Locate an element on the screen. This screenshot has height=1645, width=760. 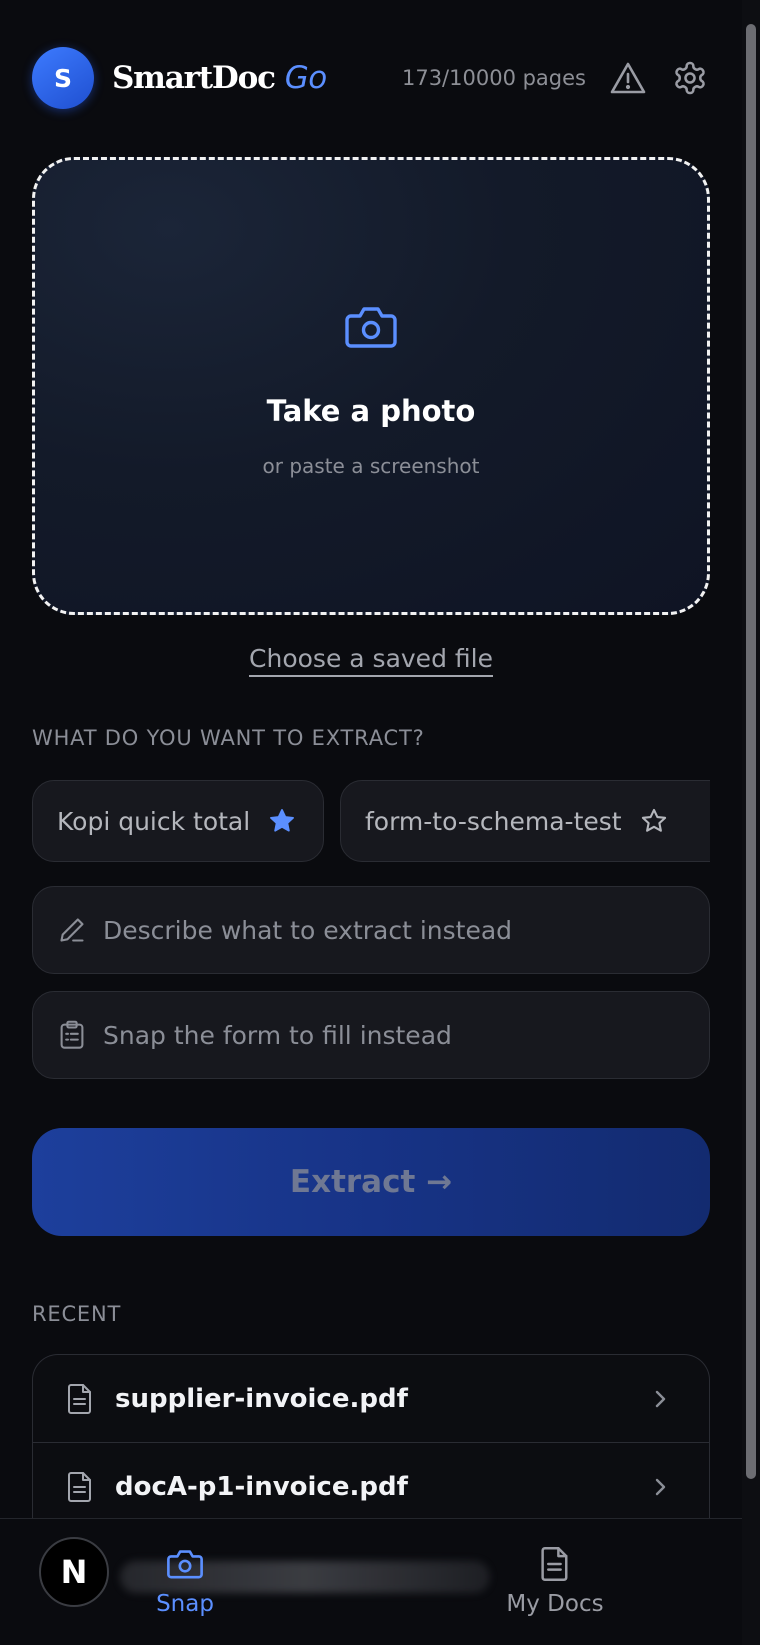
tab-my-docs-label: My Docs is located at coordinates (555, 1604).